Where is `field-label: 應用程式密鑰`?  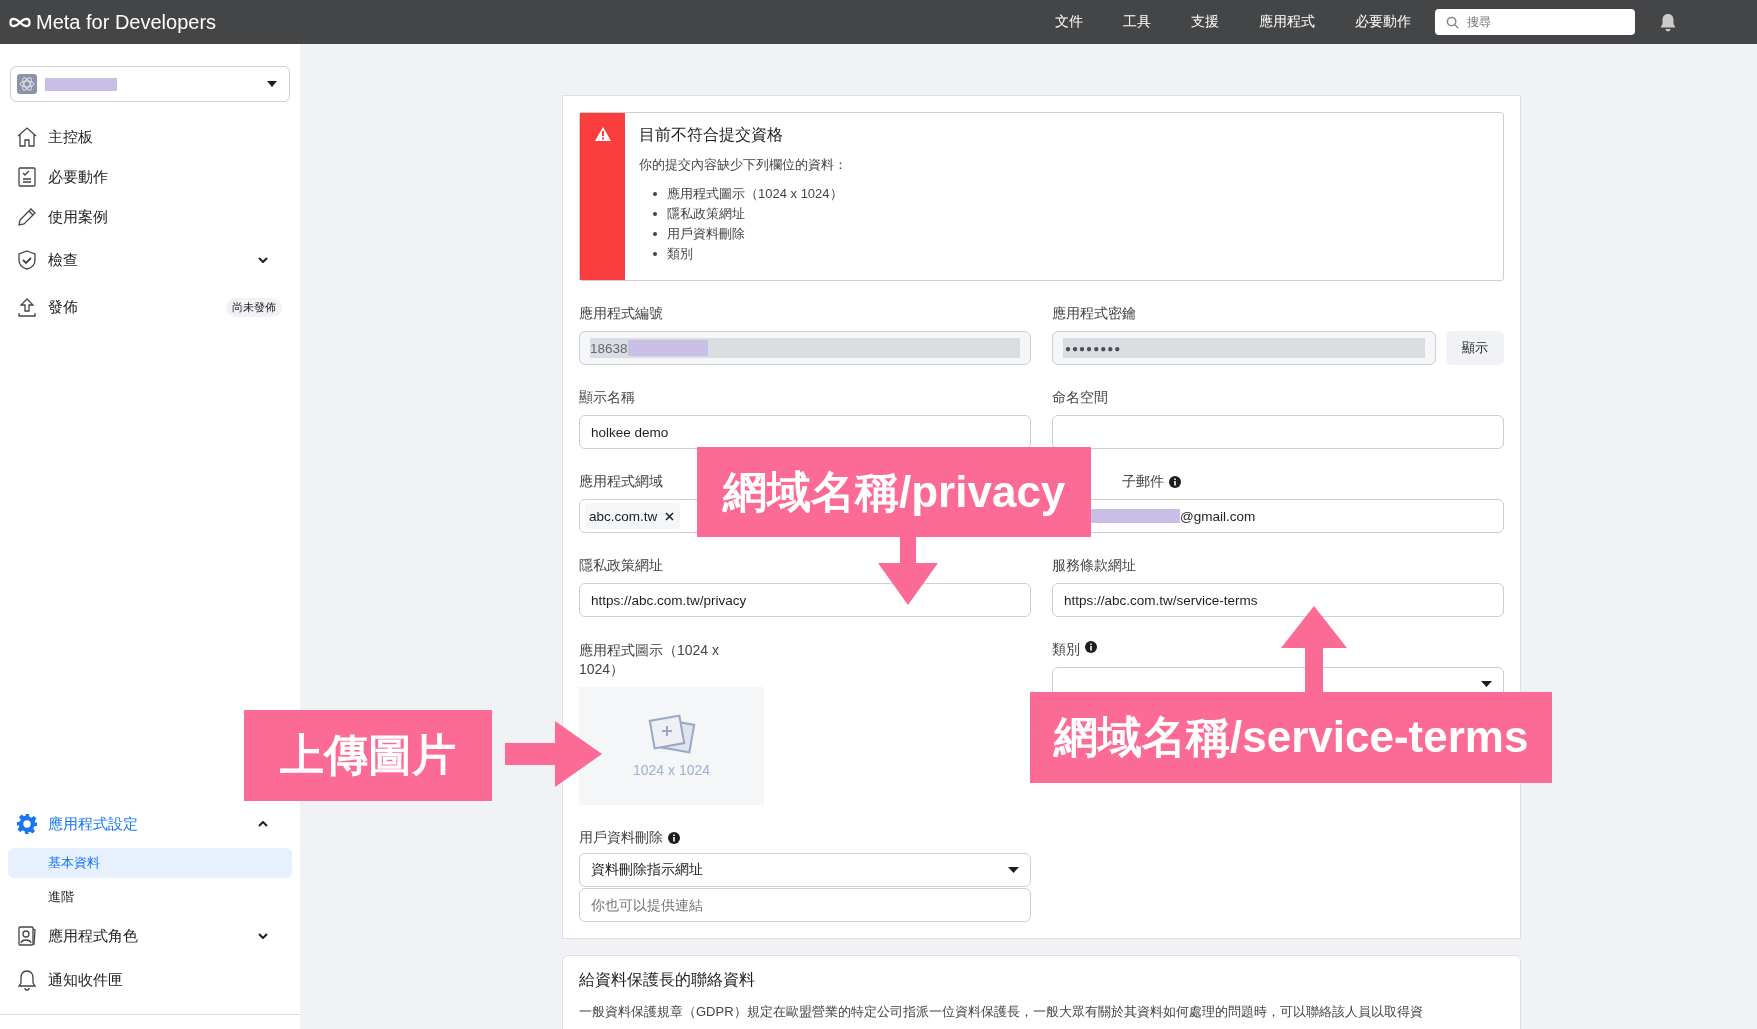 field-label: 應用程式密鑰 is located at coordinates (1094, 314).